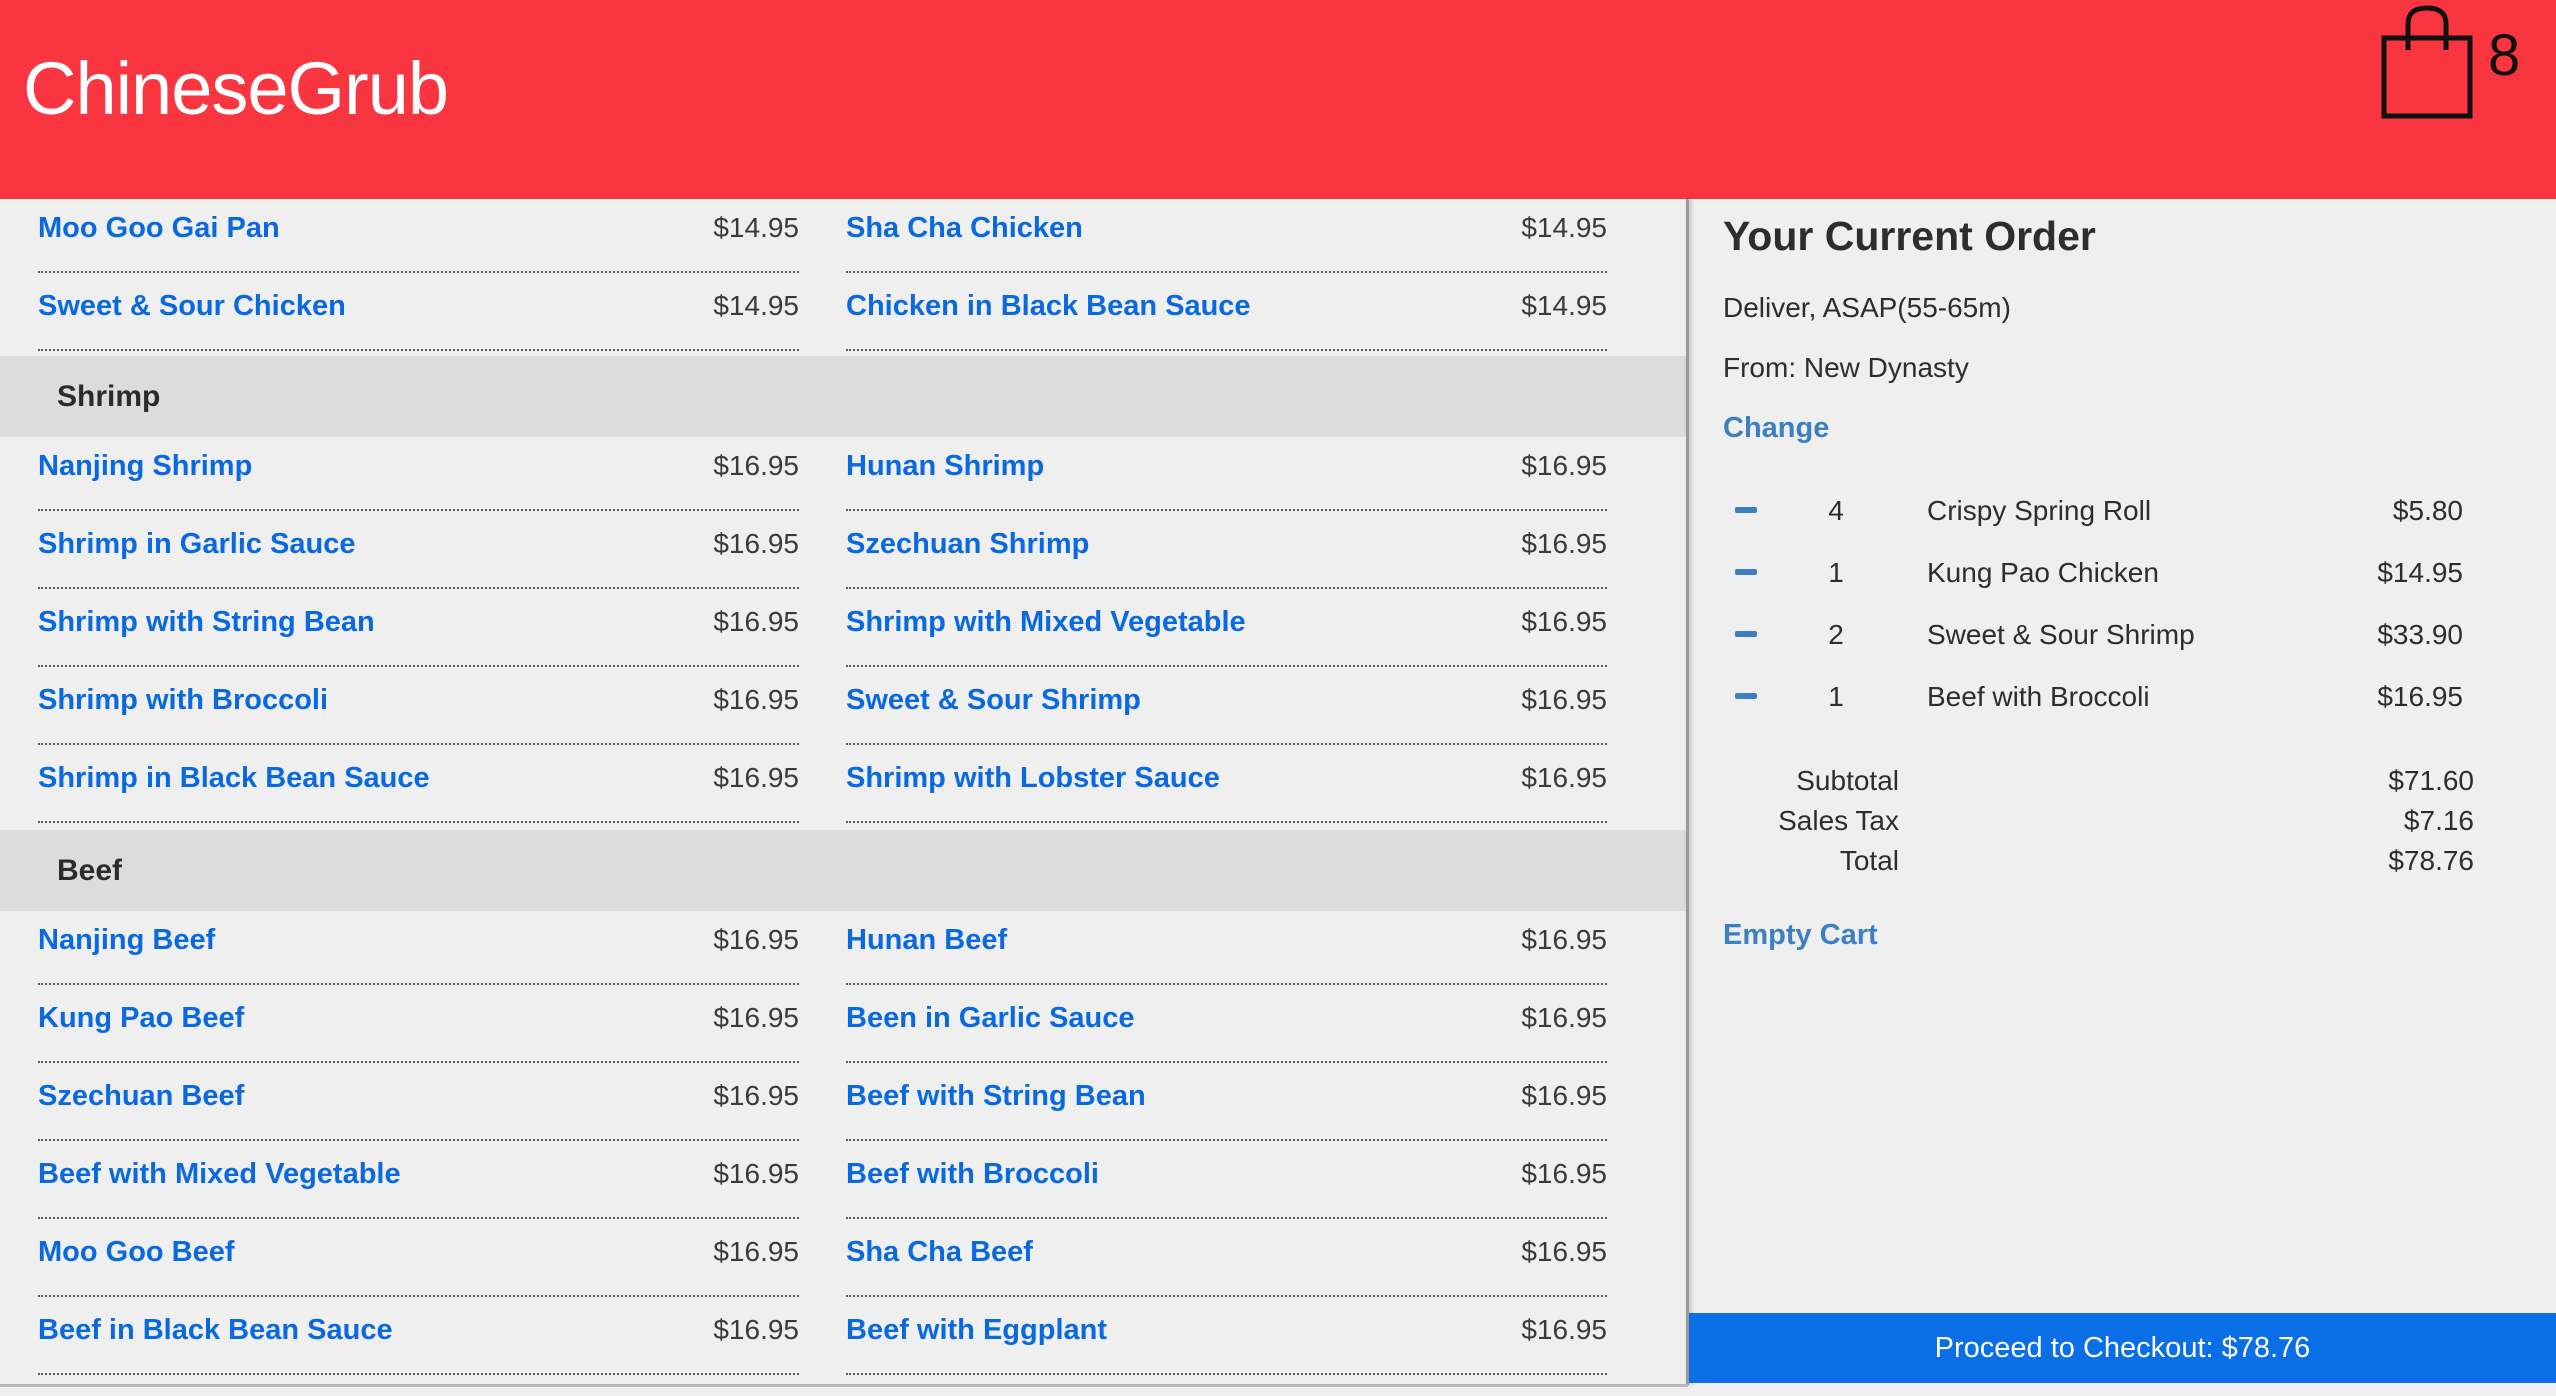 This screenshot has height=1396, width=2556. Describe the element at coordinates (109, 396) in the screenshot. I see `category-label: Shrimp` at that location.